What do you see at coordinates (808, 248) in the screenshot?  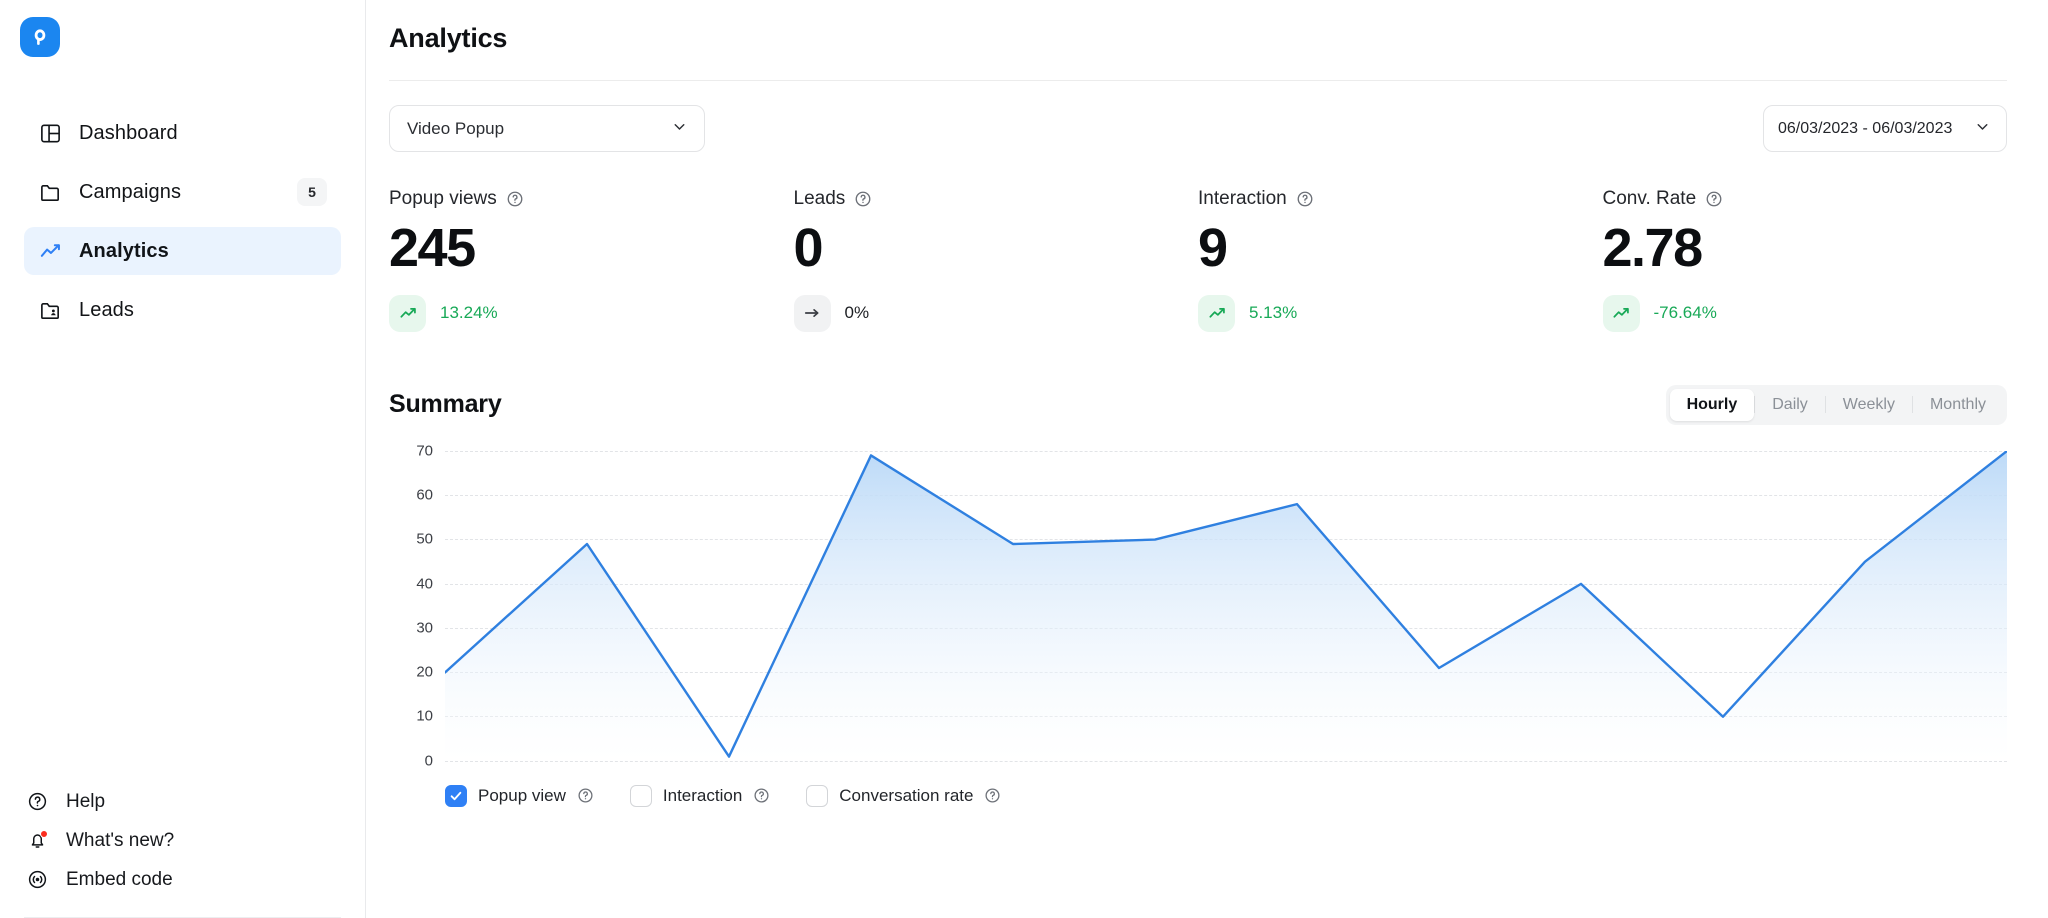 I see `kpi-value: 0` at bounding box center [808, 248].